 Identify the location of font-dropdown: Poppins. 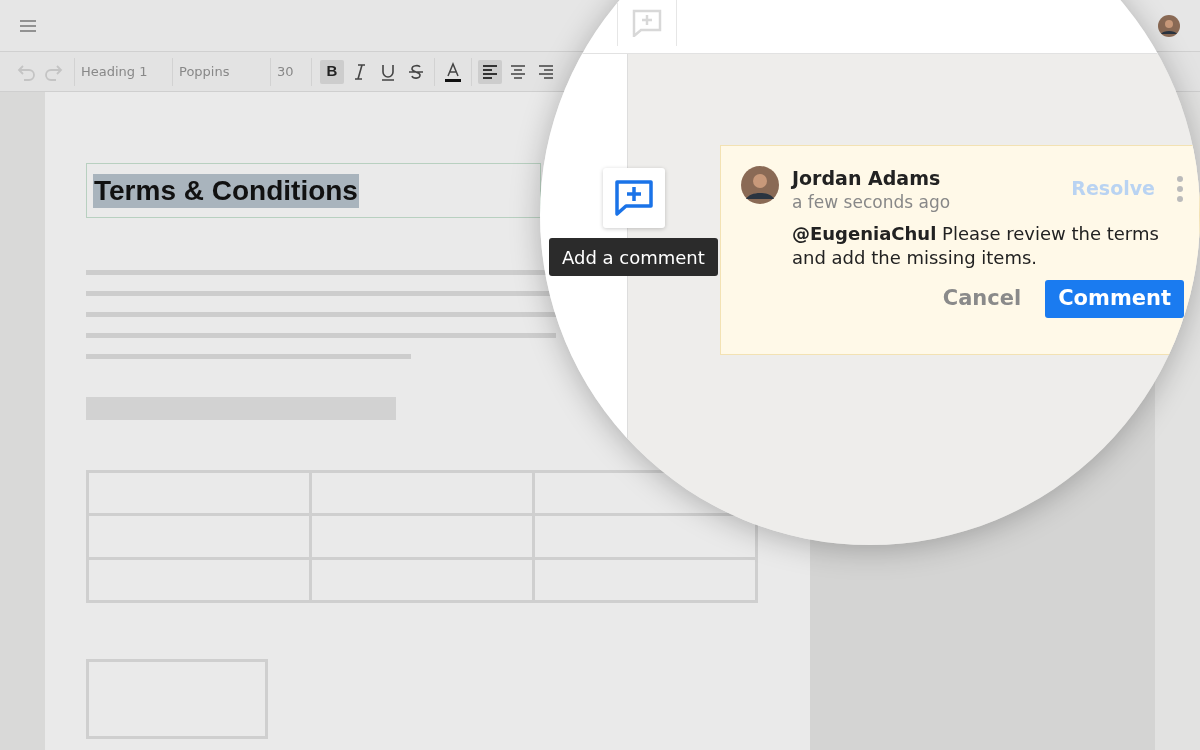
(221, 71).